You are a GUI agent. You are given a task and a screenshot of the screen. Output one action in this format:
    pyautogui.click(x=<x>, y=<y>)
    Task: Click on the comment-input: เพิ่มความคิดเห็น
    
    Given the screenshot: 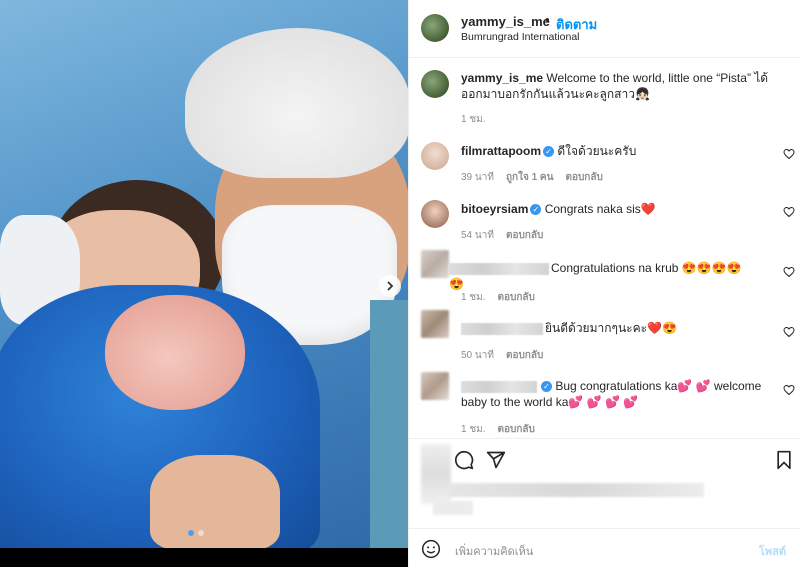 What is the action you would take?
    pyautogui.click(x=494, y=551)
    